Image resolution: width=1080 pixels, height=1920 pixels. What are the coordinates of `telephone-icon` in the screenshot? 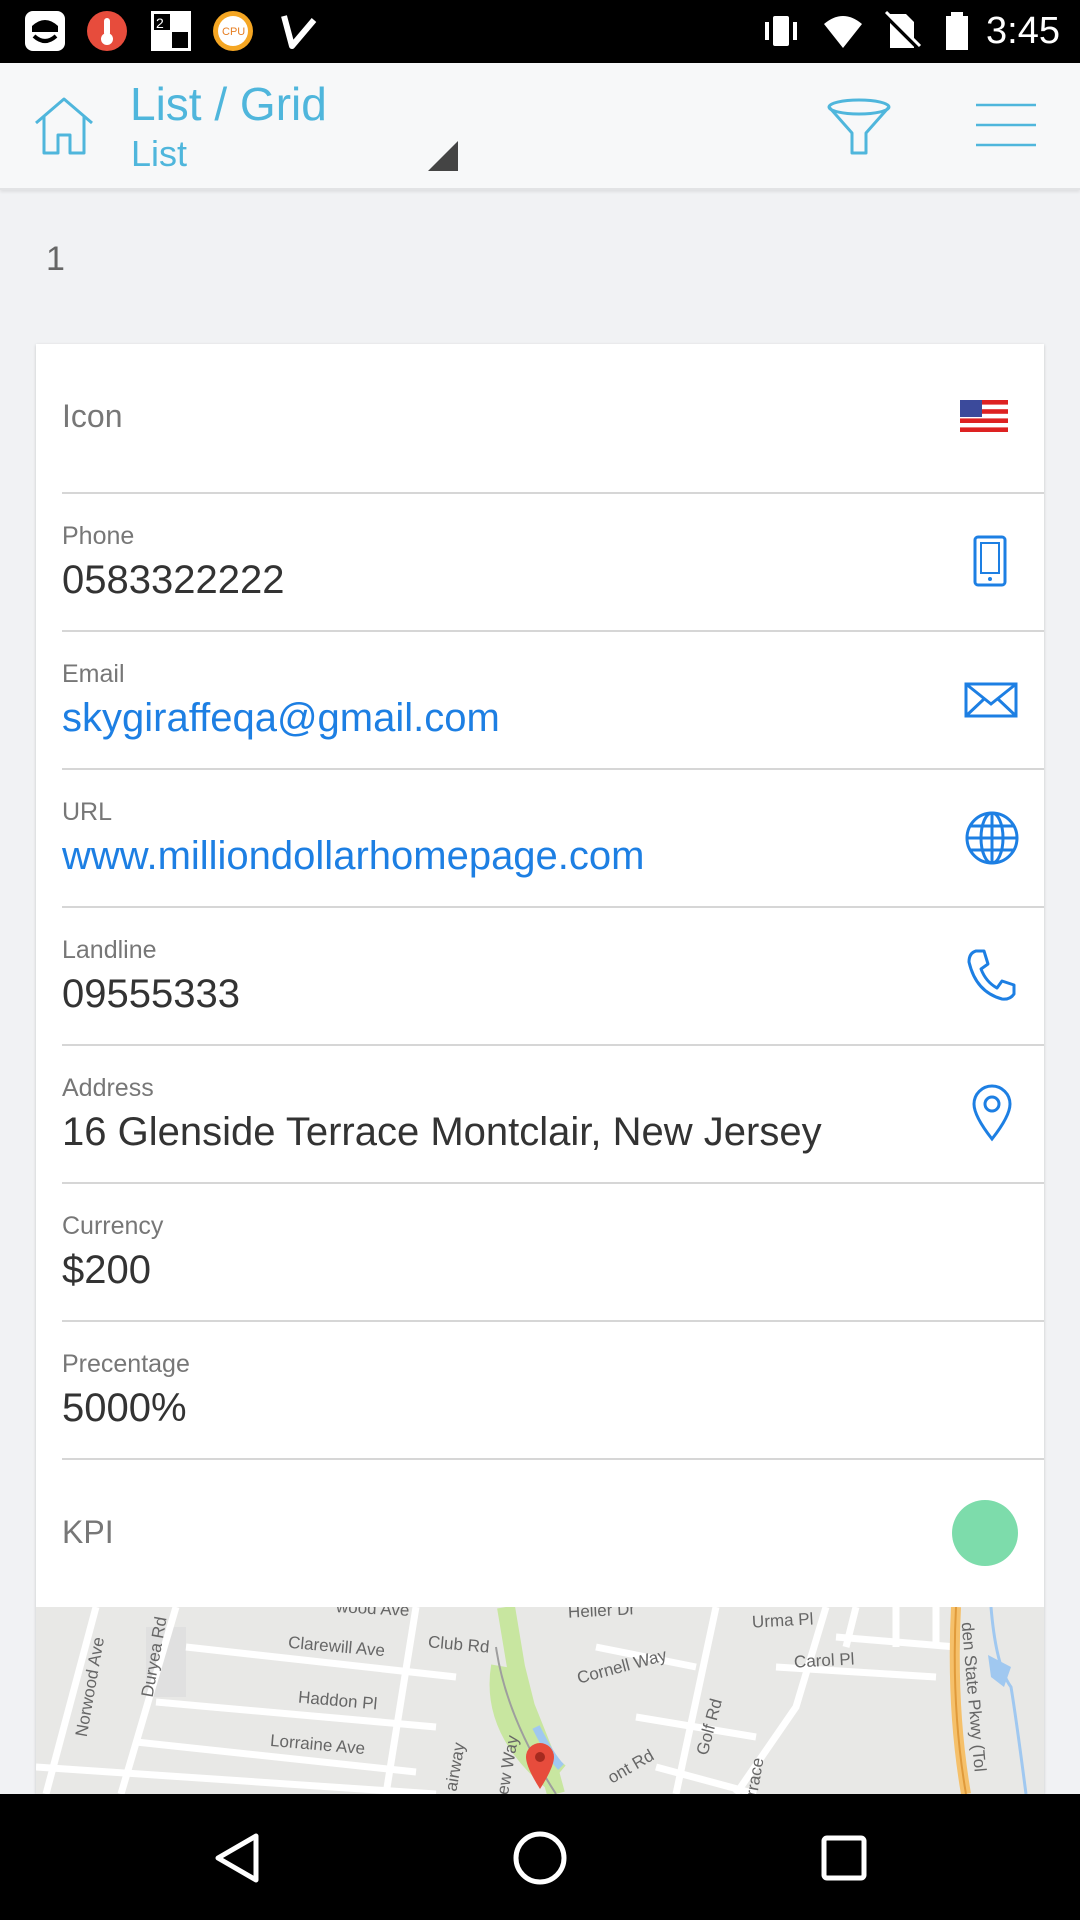 It's located at (991, 975).